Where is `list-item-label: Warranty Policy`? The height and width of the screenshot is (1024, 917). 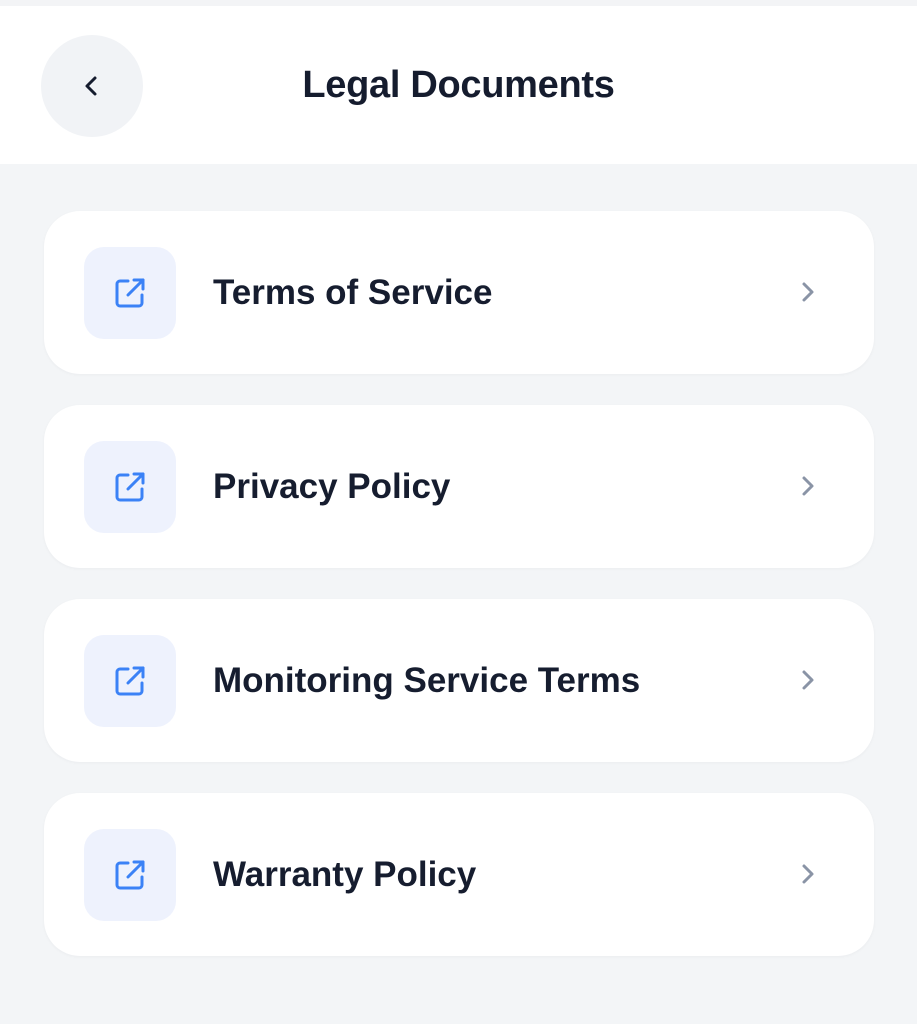 list-item-label: Warranty Policy is located at coordinates (345, 874).